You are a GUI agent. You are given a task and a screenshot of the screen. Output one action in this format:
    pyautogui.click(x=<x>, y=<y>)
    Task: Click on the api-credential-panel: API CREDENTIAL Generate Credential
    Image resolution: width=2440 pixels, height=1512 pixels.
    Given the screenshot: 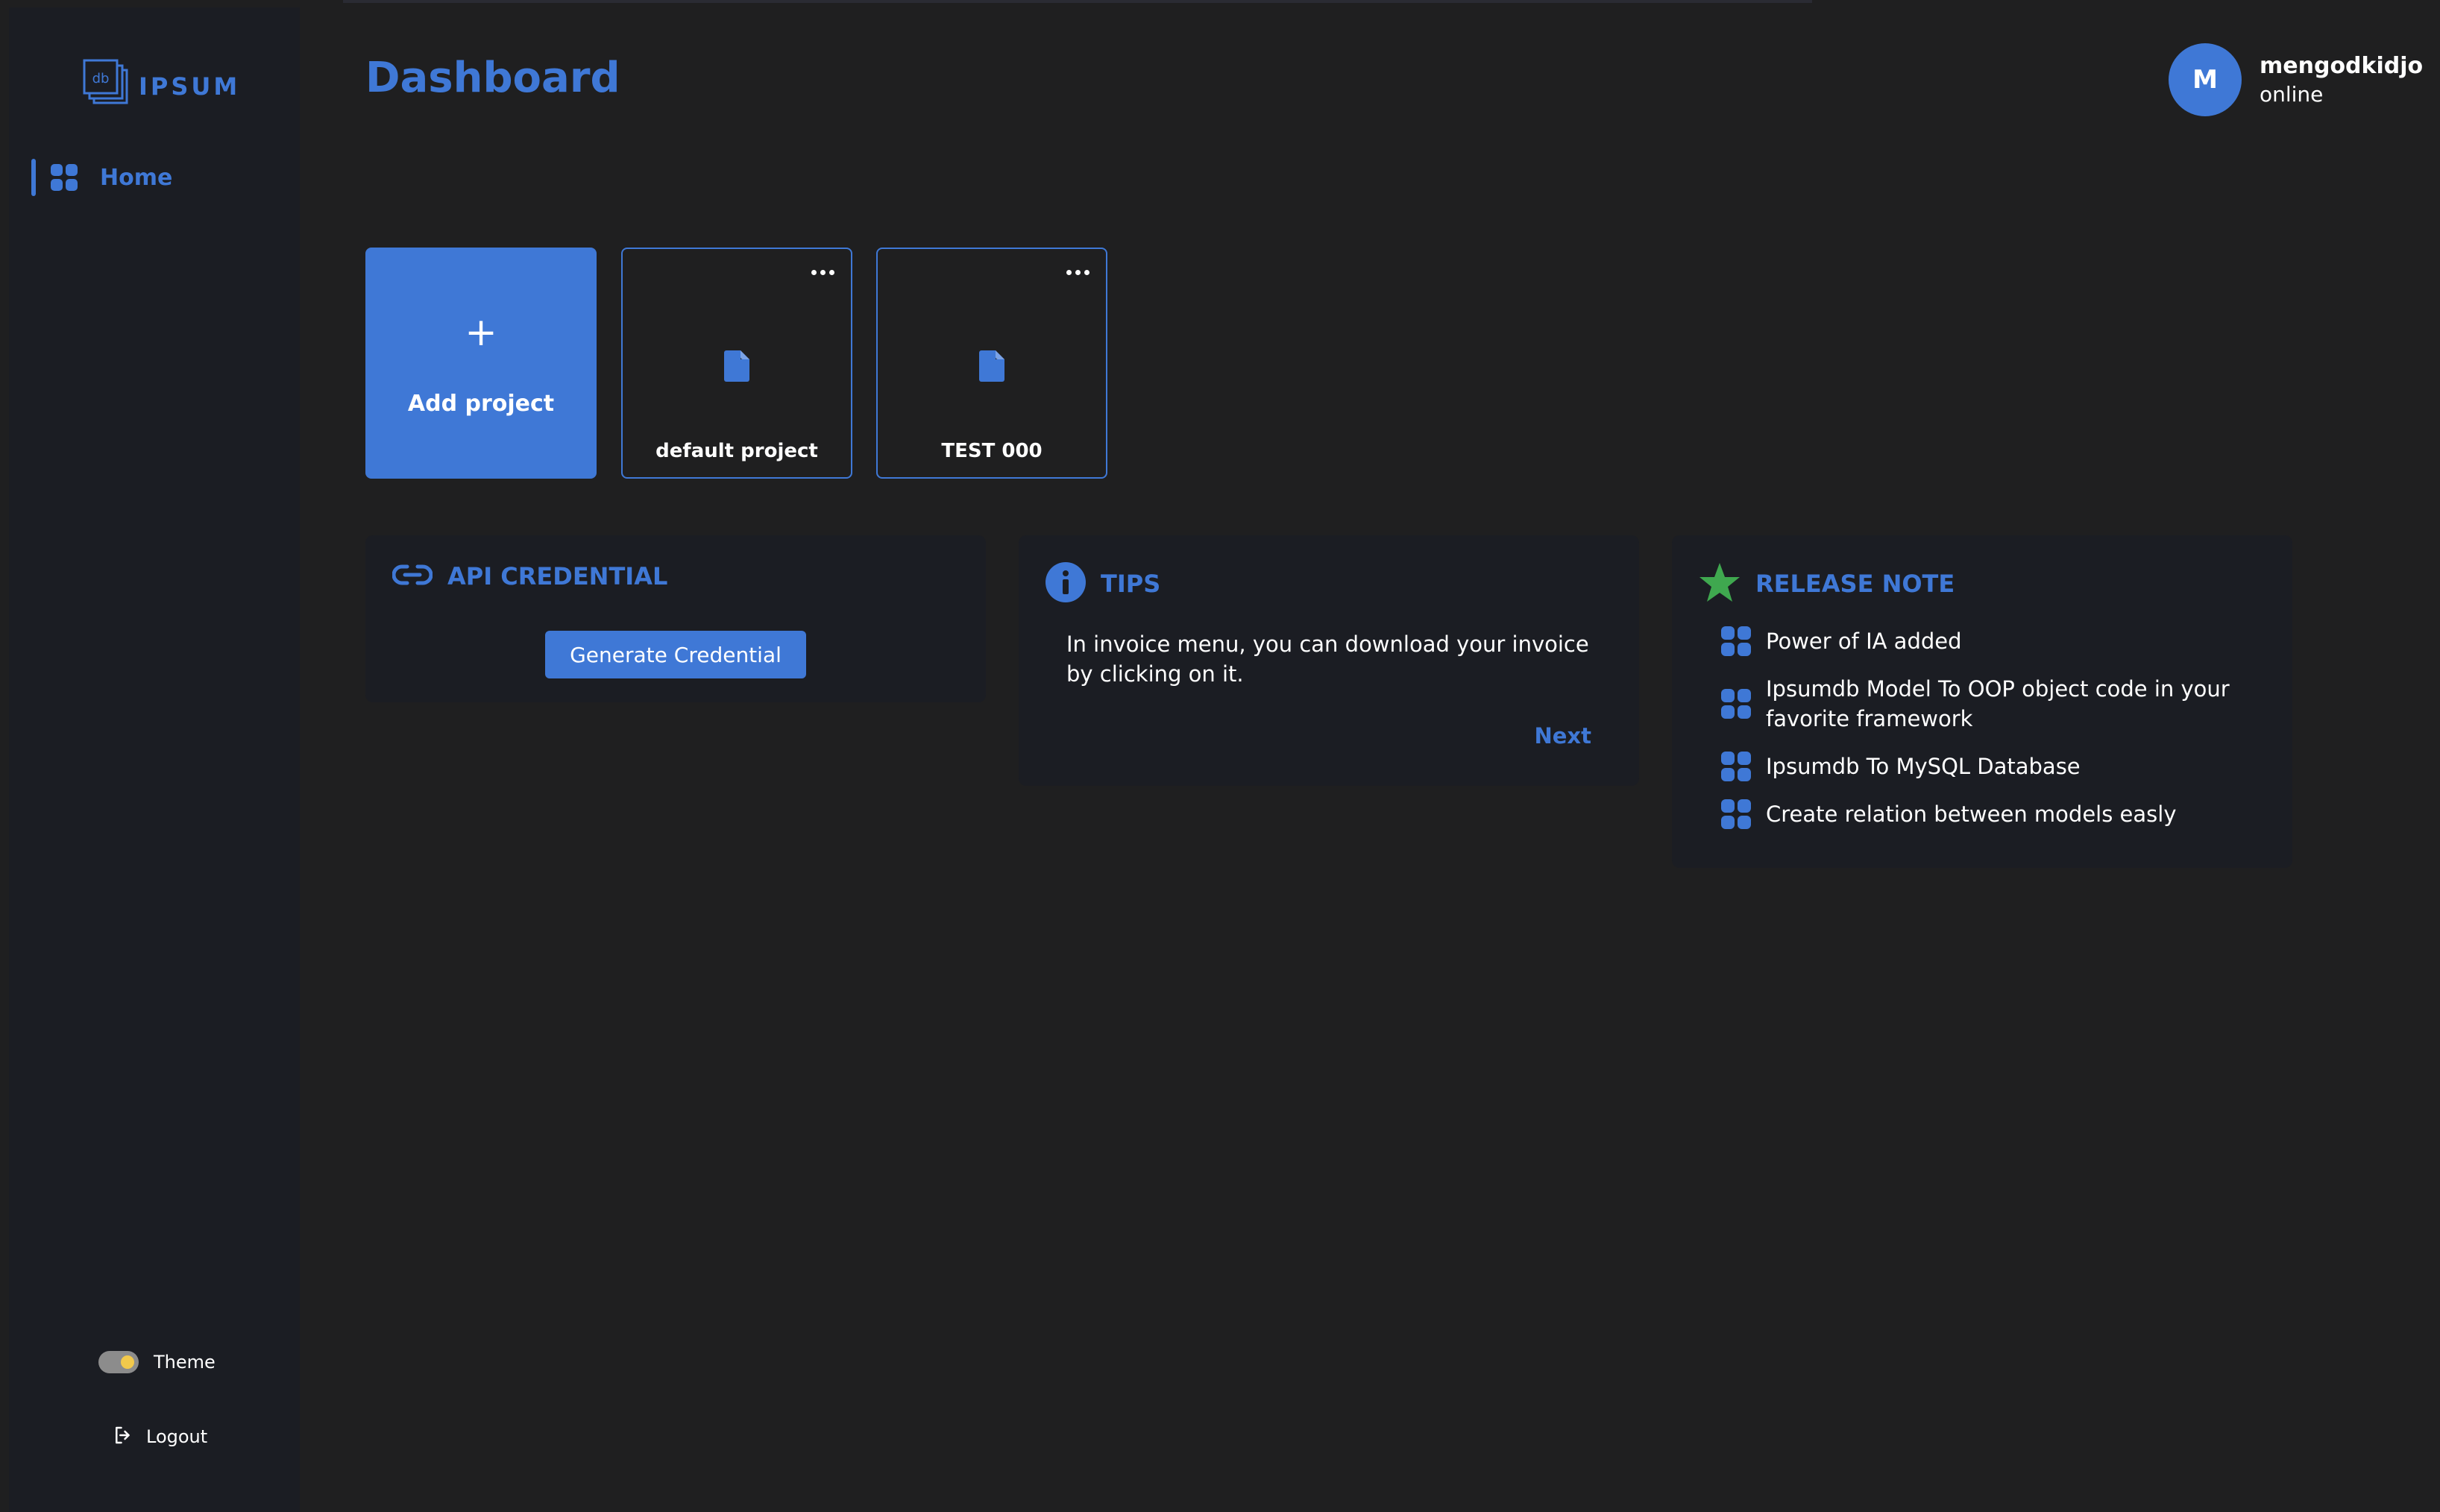 What is the action you would take?
    pyautogui.click(x=675, y=618)
    